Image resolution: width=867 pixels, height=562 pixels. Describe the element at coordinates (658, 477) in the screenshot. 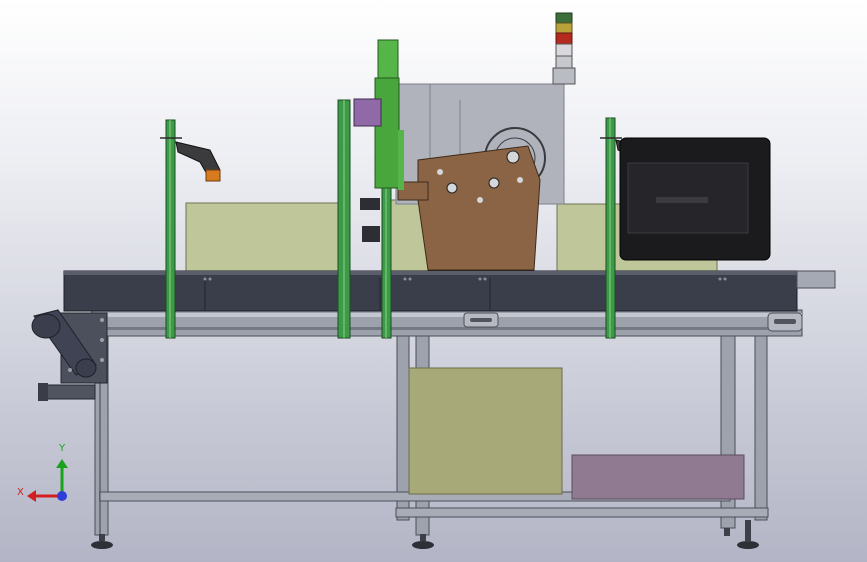

I see `lower-box-purple` at that location.